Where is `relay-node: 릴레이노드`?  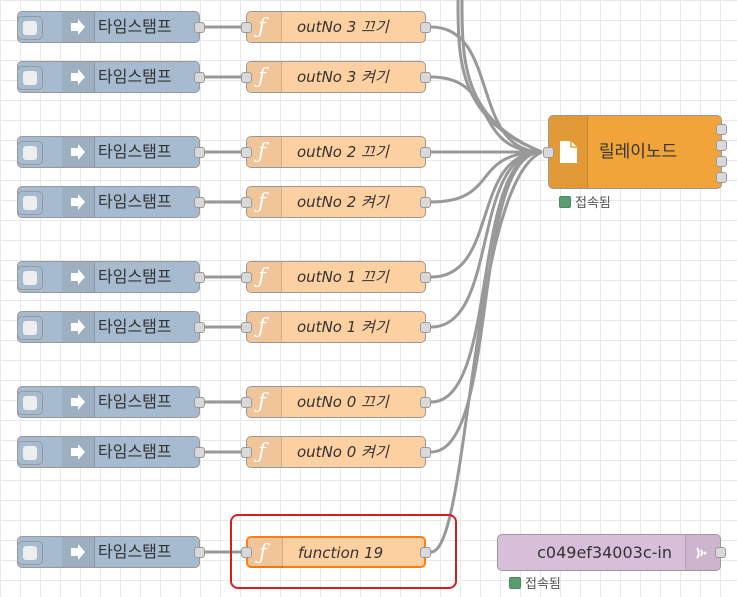 relay-node: 릴레이노드 is located at coordinates (635, 152).